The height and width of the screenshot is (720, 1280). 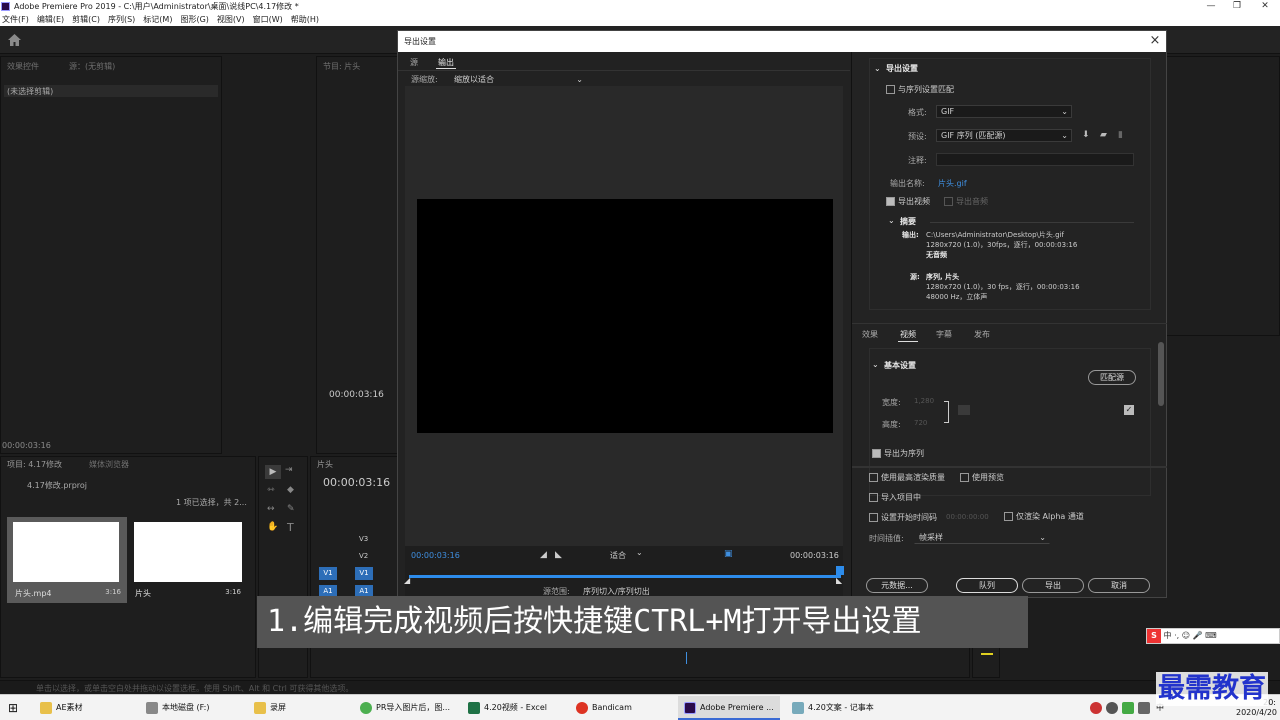 What do you see at coordinates (1112, 377) in the screenshot?
I see `match-source-button: 匹配源` at bounding box center [1112, 377].